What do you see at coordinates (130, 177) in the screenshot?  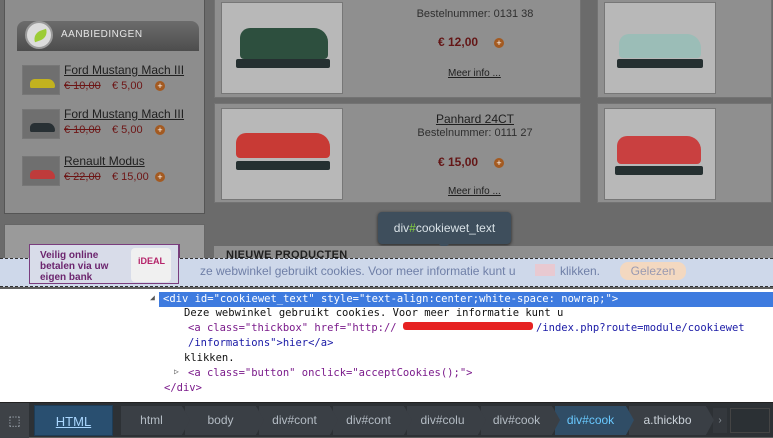 I see `deal-new-price: € 15,00` at bounding box center [130, 177].